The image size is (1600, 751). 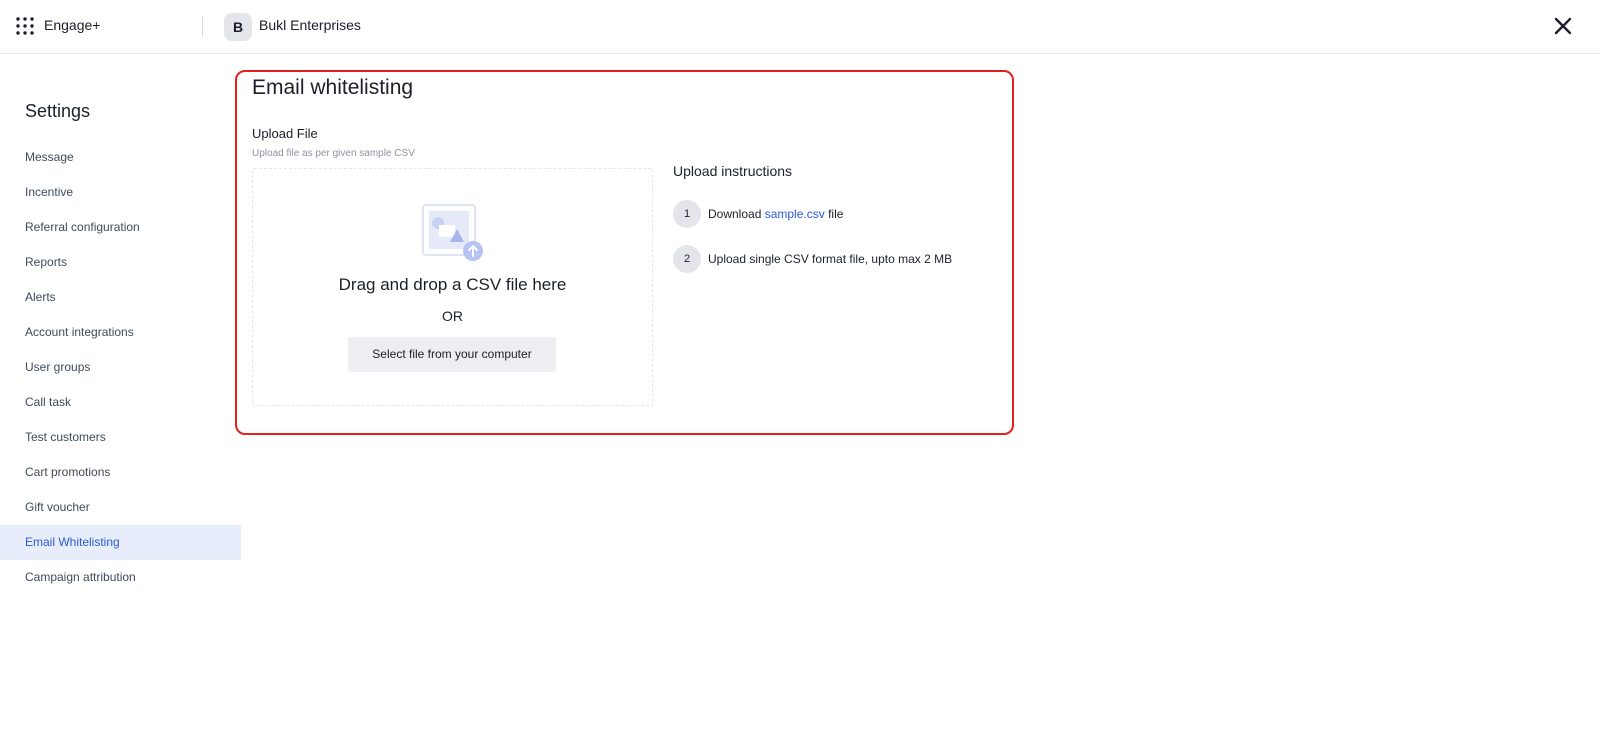 I want to click on upload-illustration-icon, so click(x=453, y=233).